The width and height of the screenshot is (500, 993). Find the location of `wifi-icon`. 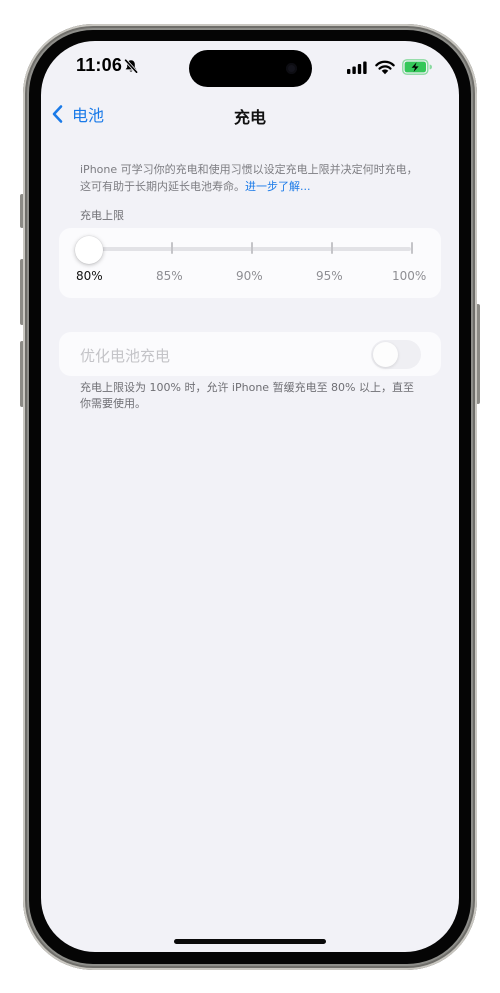

wifi-icon is located at coordinates (385, 67).